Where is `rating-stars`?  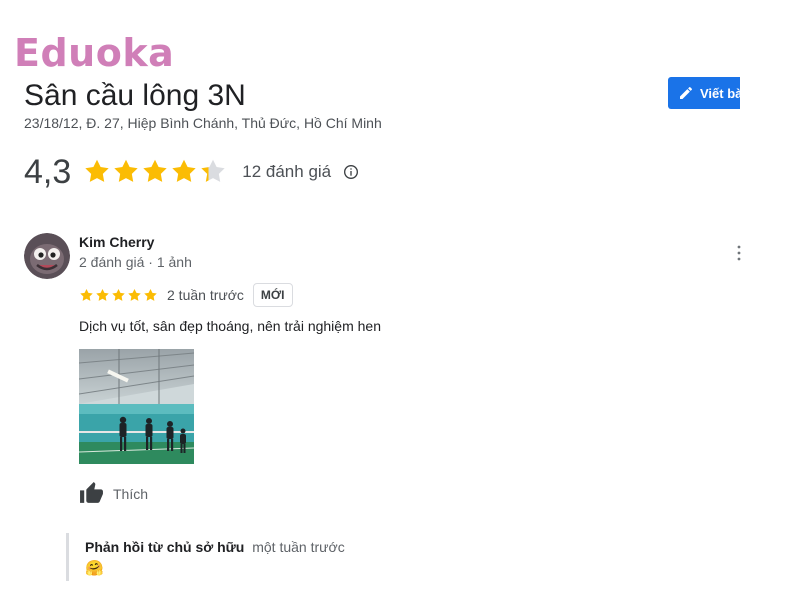 rating-stars is located at coordinates (155, 172).